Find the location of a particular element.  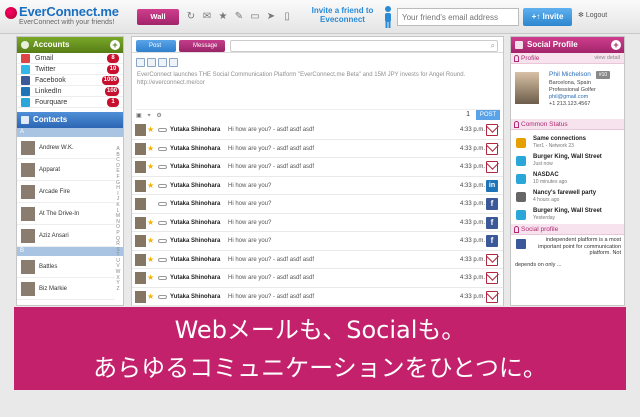

contact-item: Arcade Fire is located at coordinates (66, 192).